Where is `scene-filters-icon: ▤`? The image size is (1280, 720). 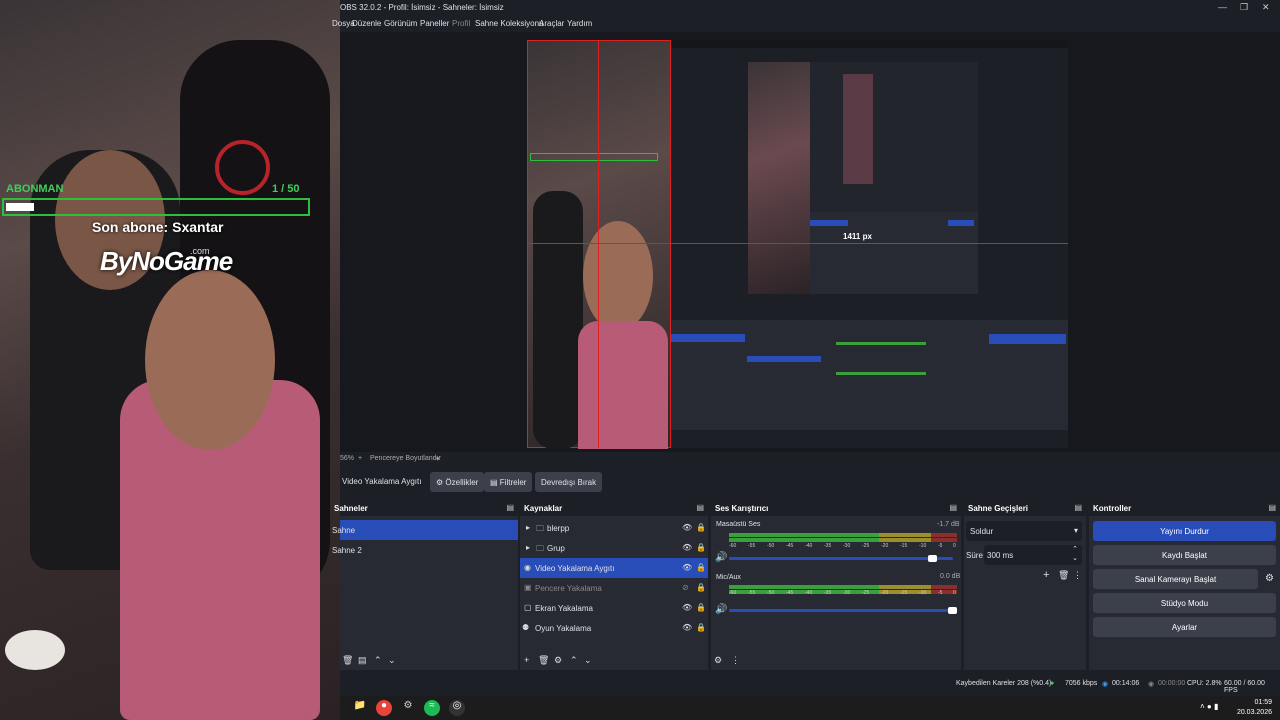 scene-filters-icon: ▤ is located at coordinates (362, 660).